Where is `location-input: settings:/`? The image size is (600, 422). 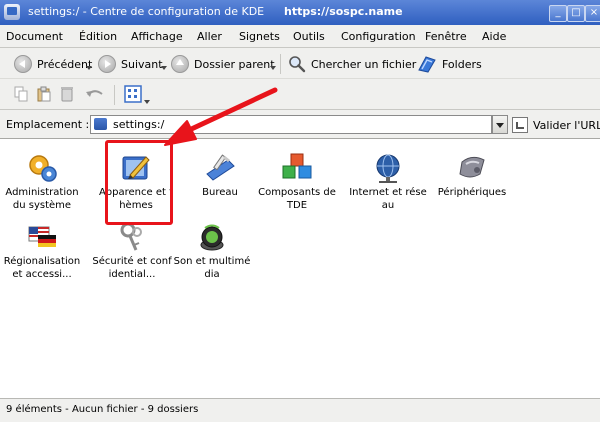 location-input: settings:/ is located at coordinates (291, 124).